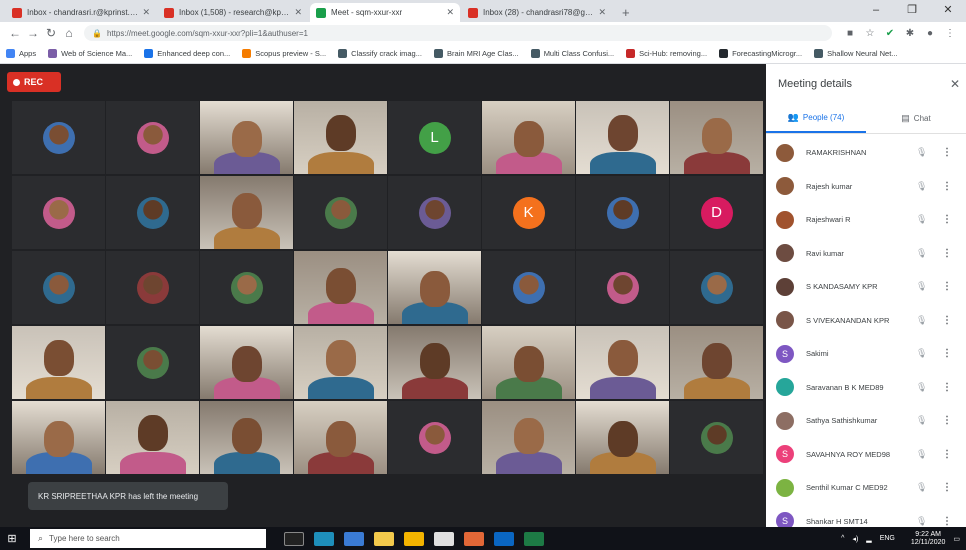 The width and height of the screenshot is (966, 550). What do you see at coordinates (294, 538) in the screenshot?
I see `task-view-icon` at bounding box center [294, 538].